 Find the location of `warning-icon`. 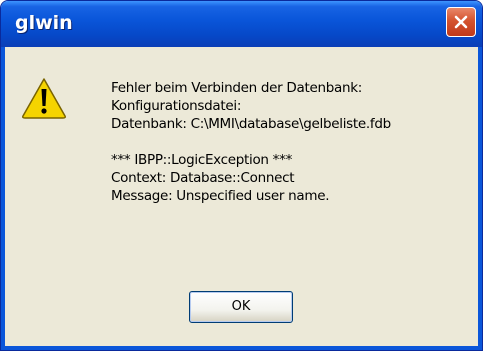

warning-icon is located at coordinates (44, 98).